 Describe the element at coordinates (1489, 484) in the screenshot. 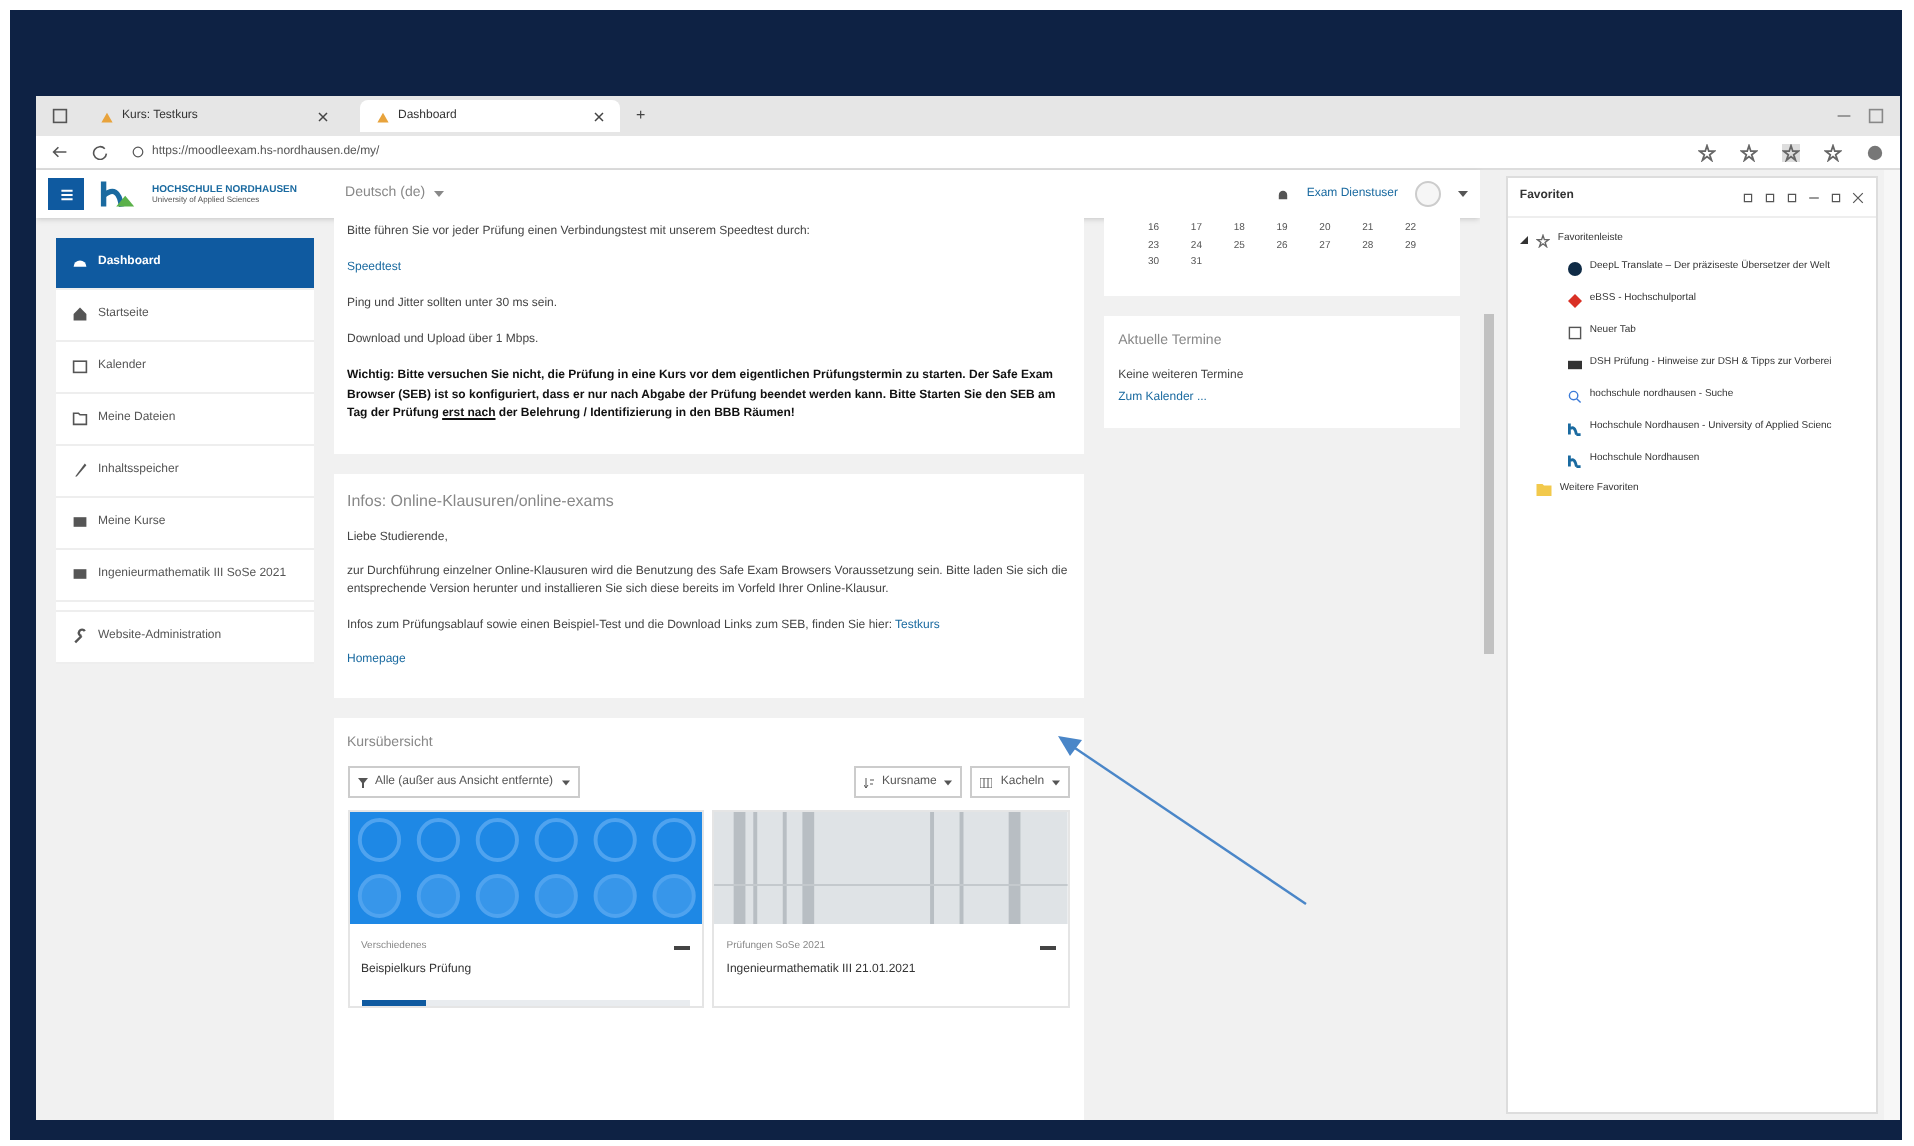

I see `scrollbar-thumb` at that location.